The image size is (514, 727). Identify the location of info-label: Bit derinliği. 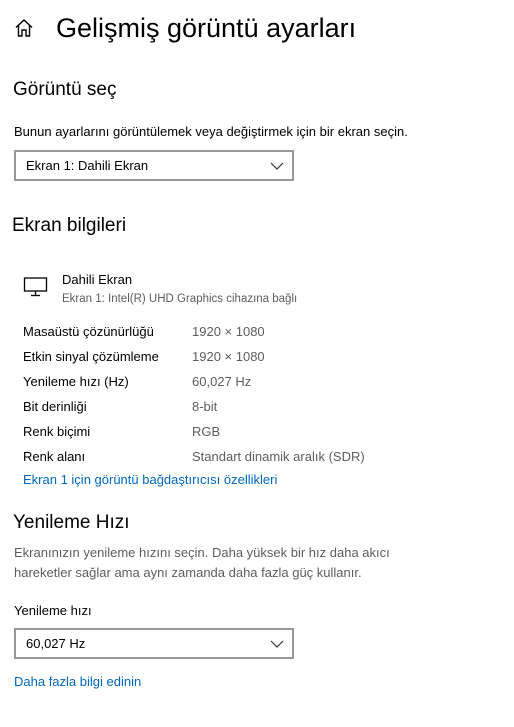
(55, 406).